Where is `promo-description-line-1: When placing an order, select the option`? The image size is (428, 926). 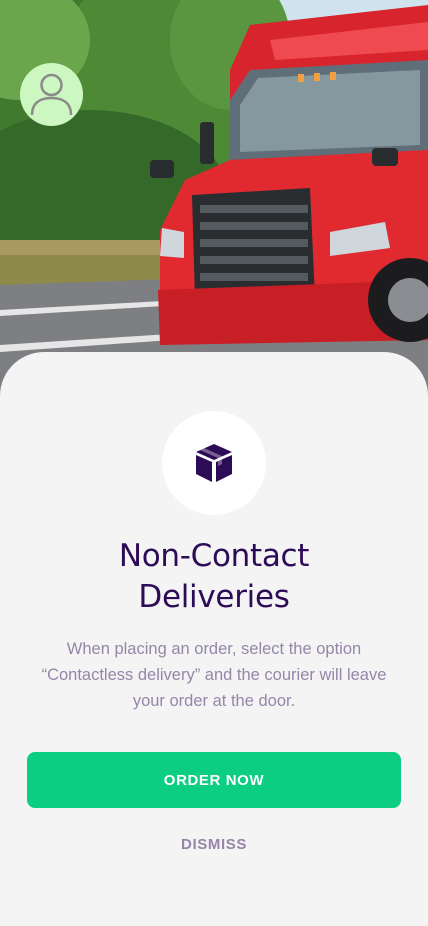
promo-description-line-1: When placing an order, select the option is located at coordinates (214, 649).